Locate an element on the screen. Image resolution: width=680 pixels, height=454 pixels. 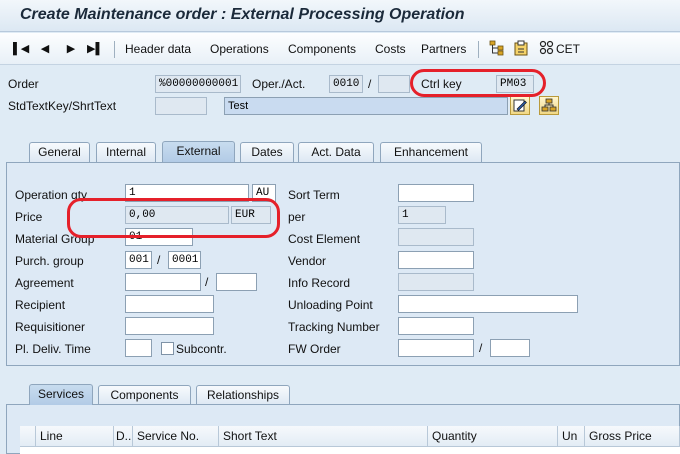
order-label: Order is located at coordinates (23, 84).